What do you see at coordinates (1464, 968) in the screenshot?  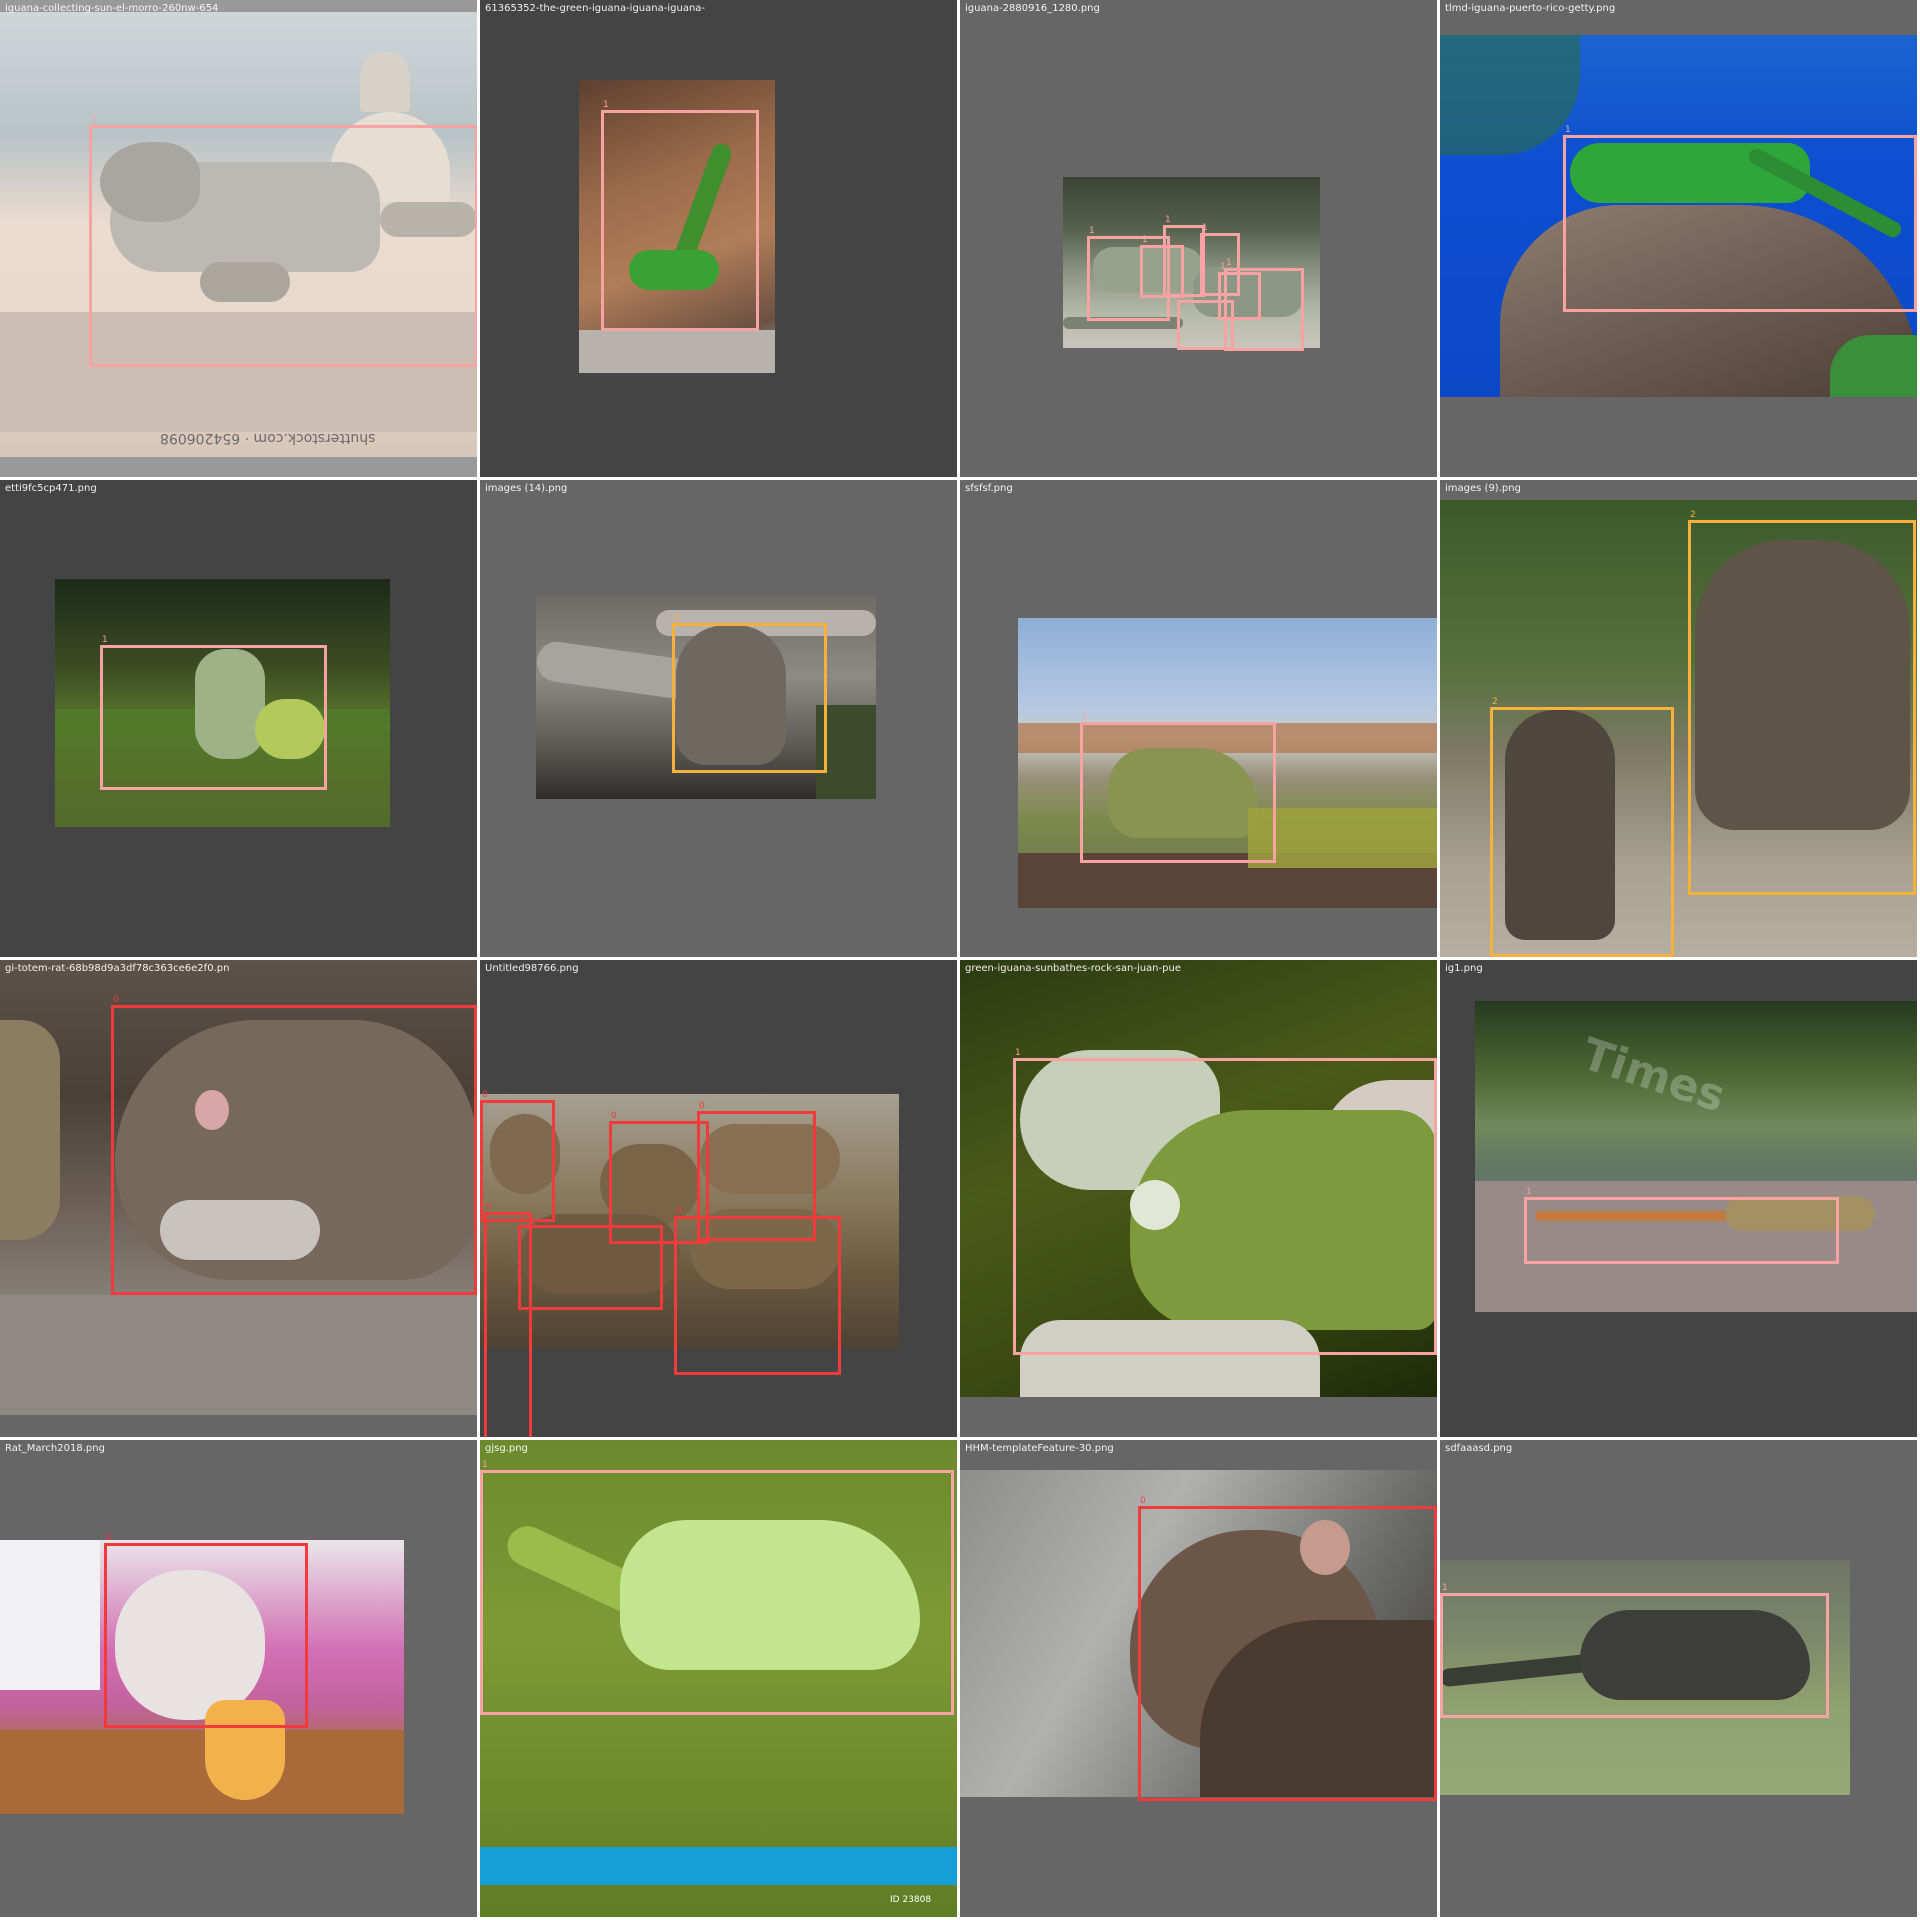 I see `tile-filename: ig1.png` at bounding box center [1464, 968].